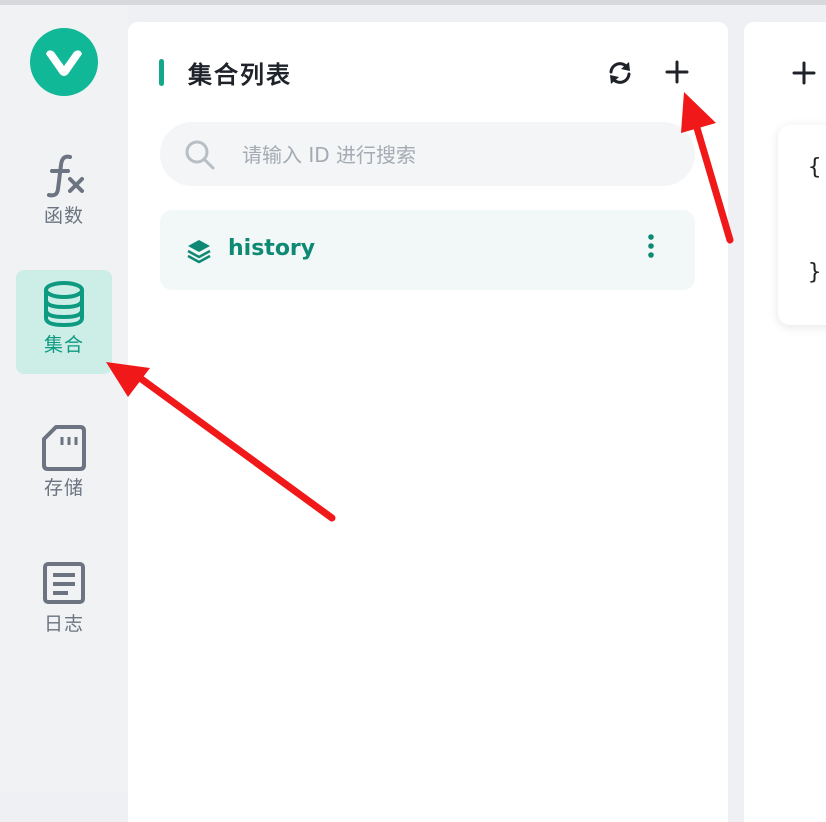 This screenshot has height=822, width=826. What do you see at coordinates (427, 250) in the screenshot?
I see `list-item: history` at bounding box center [427, 250].